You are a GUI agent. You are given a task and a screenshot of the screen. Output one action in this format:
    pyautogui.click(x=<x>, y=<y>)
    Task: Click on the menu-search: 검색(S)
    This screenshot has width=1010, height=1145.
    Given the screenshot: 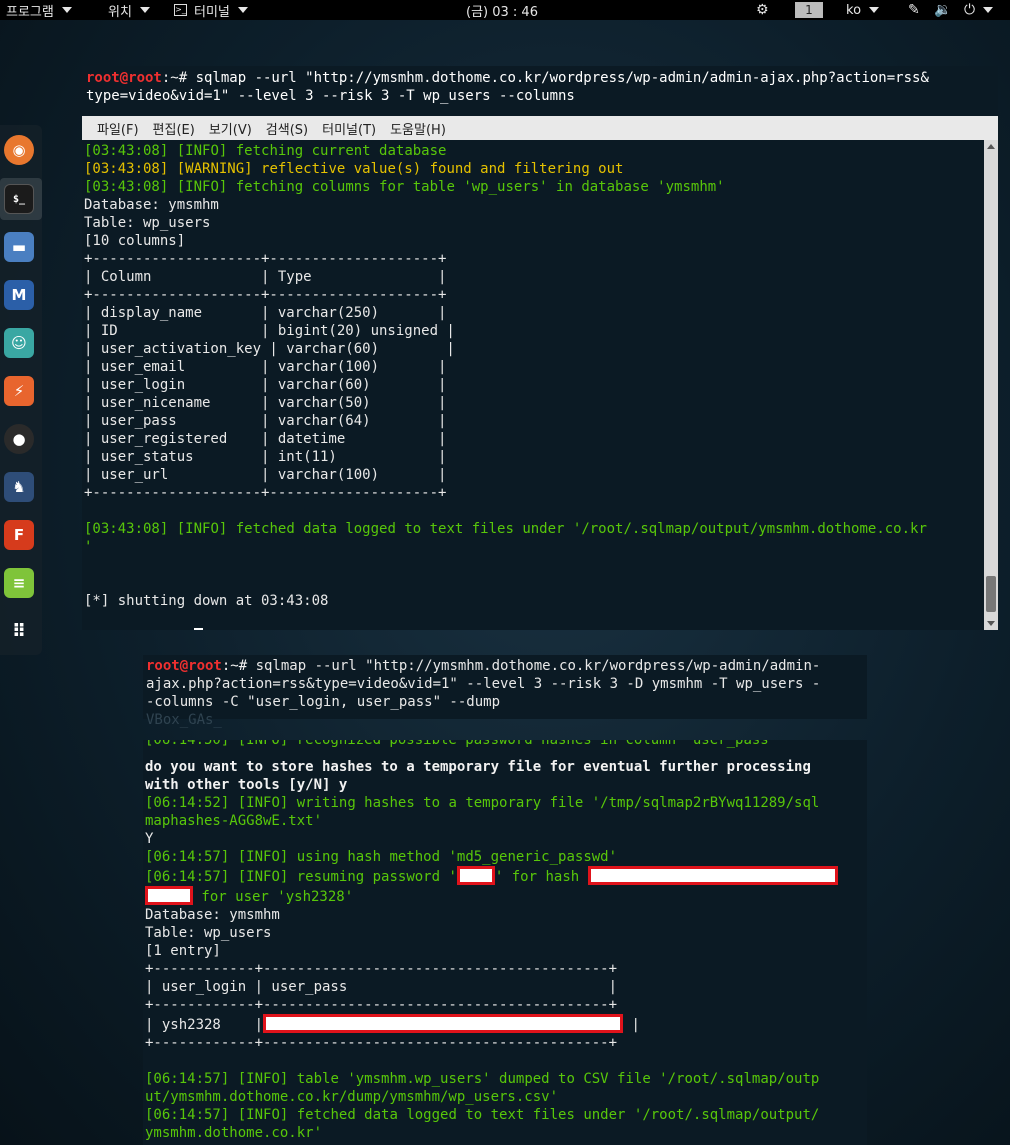 What is the action you would take?
    pyautogui.click(x=287, y=128)
    